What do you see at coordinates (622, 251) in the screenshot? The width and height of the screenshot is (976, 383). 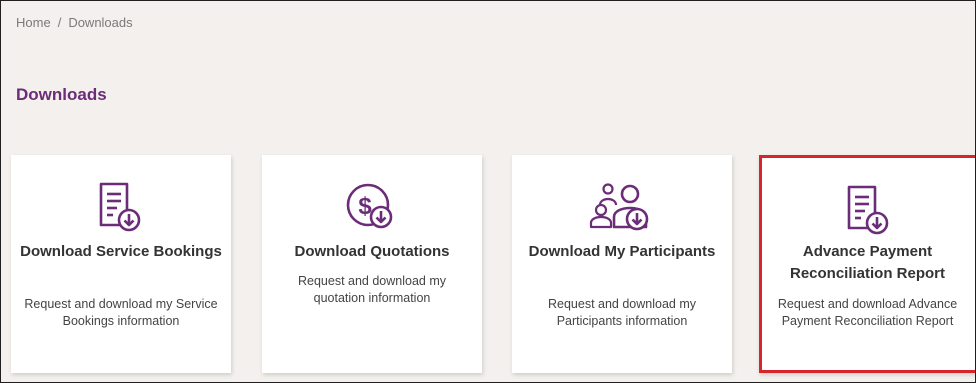 I see `card-title: Download My Participants` at bounding box center [622, 251].